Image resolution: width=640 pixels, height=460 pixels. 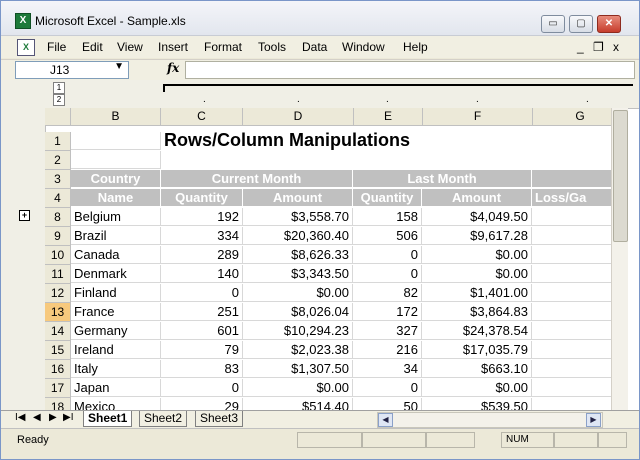 I want to click on formula-input, so click(x=410, y=70).